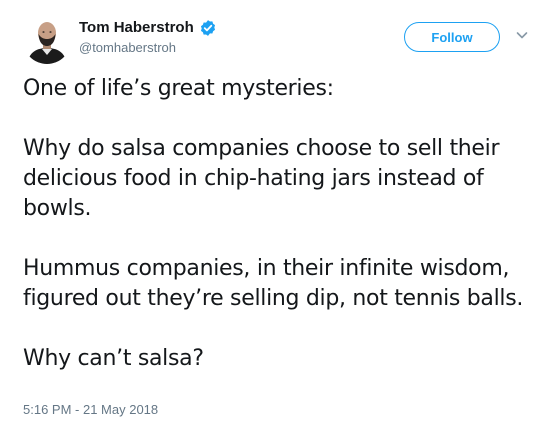  Describe the element at coordinates (136, 28) in the screenshot. I see `display-name: Tom Haberstroh` at that location.